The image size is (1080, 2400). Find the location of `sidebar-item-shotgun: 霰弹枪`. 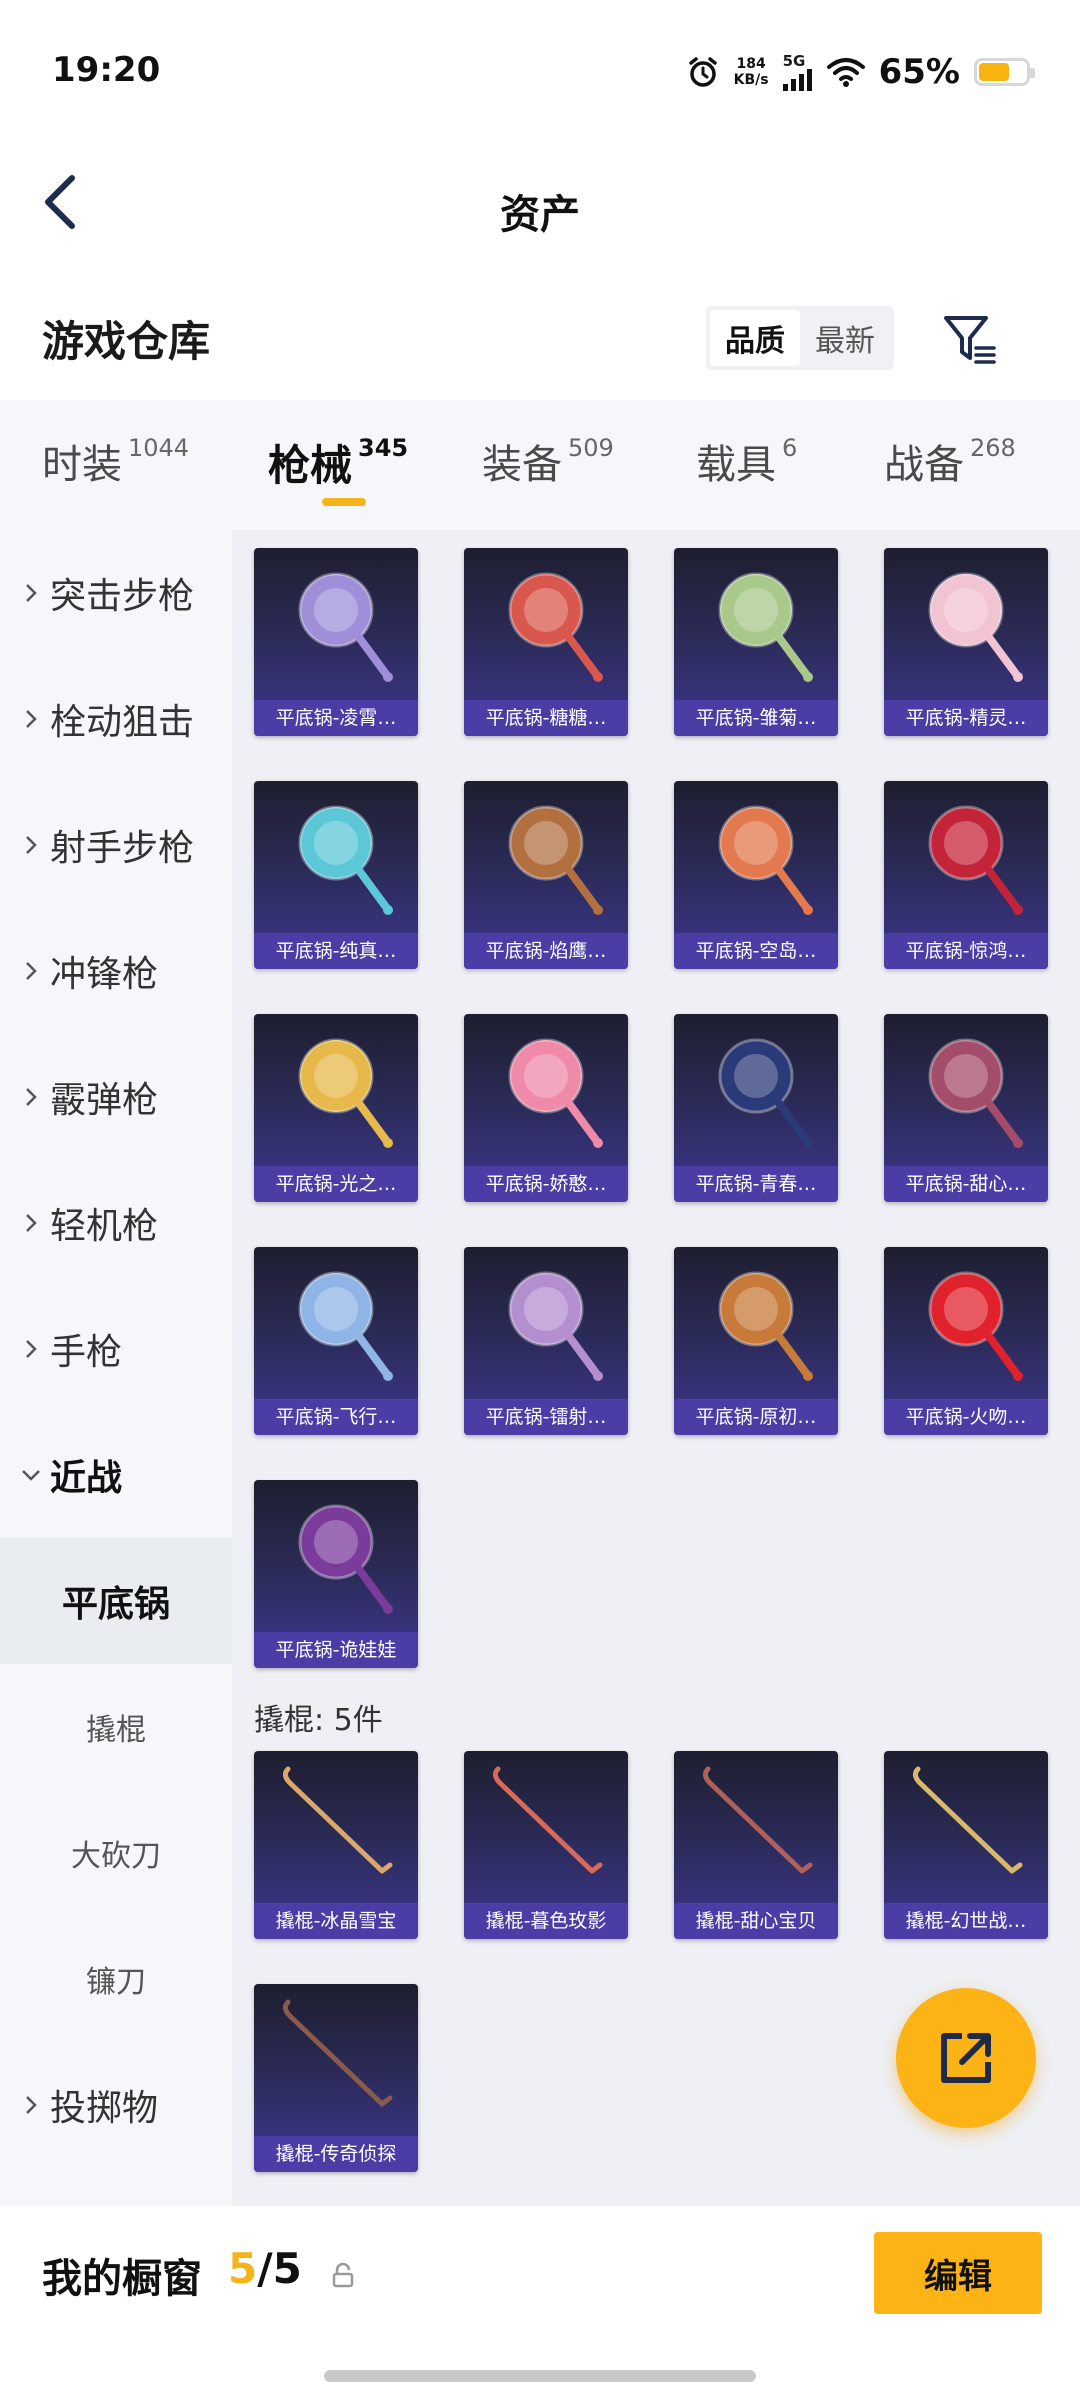

sidebar-item-shotgun: 霰弹枪 is located at coordinates (116, 1097).